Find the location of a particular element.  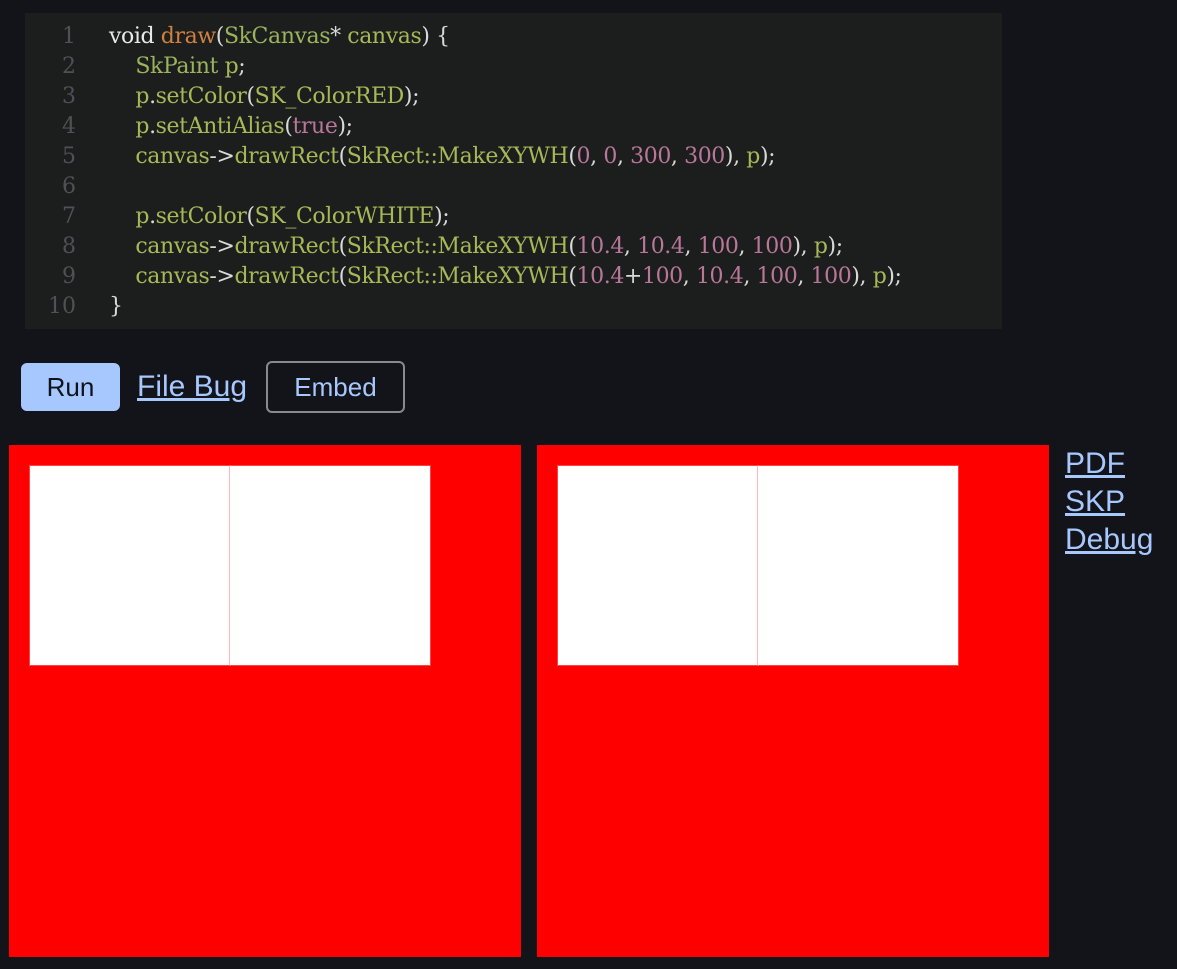

debug-link: Debug is located at coordinates (1109, 540).